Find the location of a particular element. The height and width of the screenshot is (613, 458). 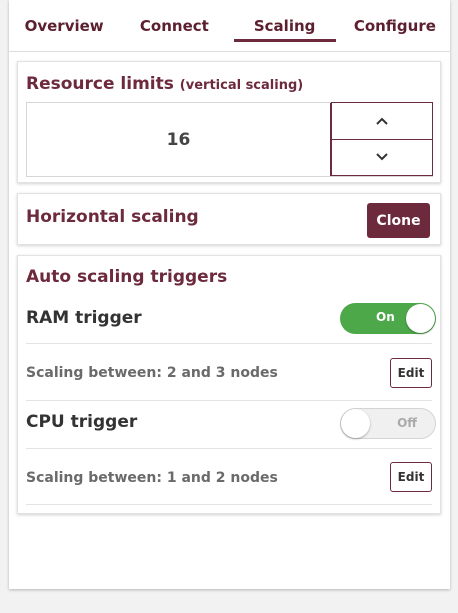

resource-limit-value: 16 is located at coordinates (178, 139).